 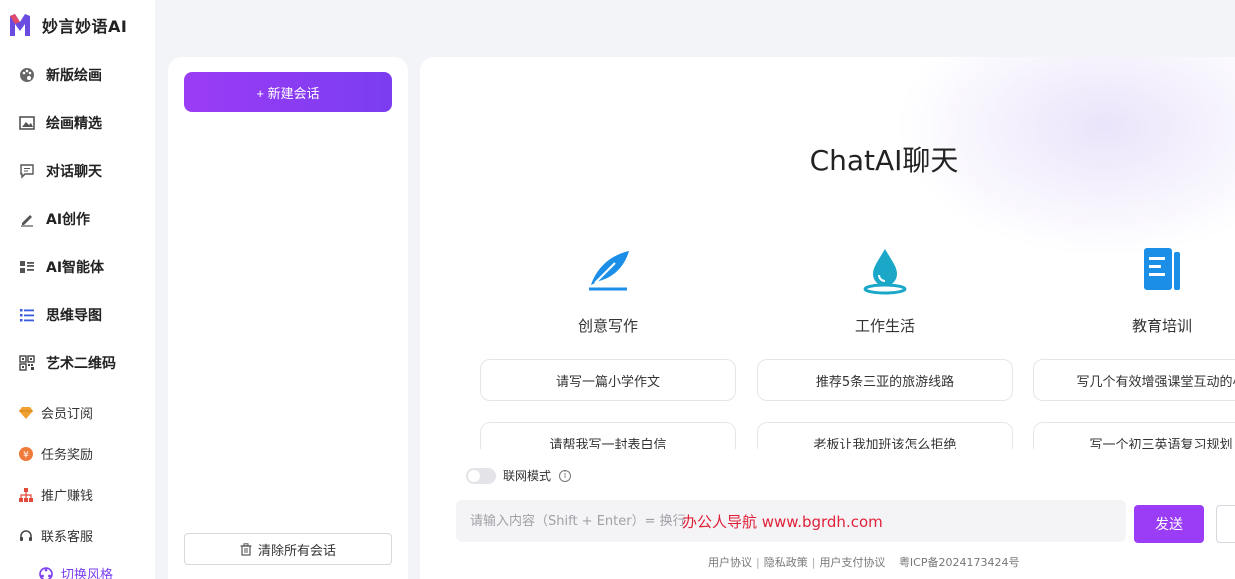 I want to click on sub-item-support: 联系客服, so click(x=55, y=535).